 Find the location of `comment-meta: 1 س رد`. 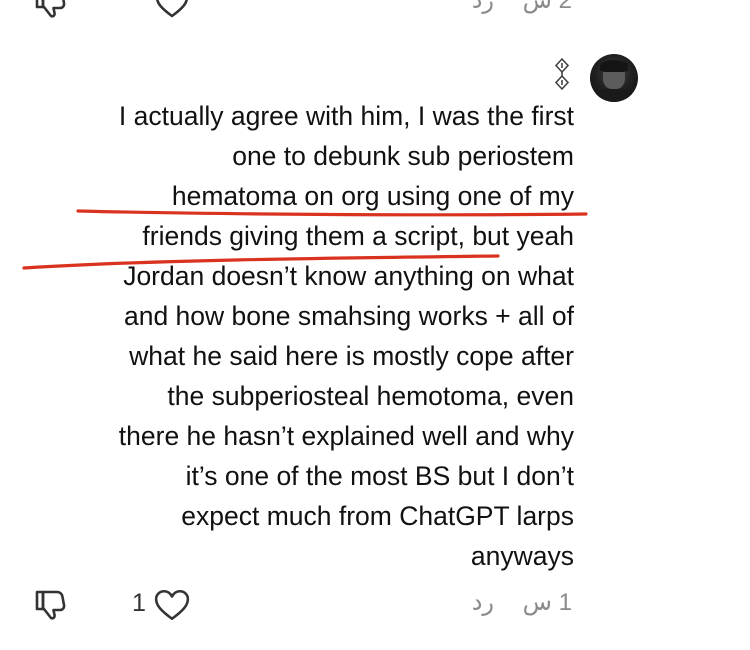

comment-meta: 1 س رد is located at coordinates (522, 602).